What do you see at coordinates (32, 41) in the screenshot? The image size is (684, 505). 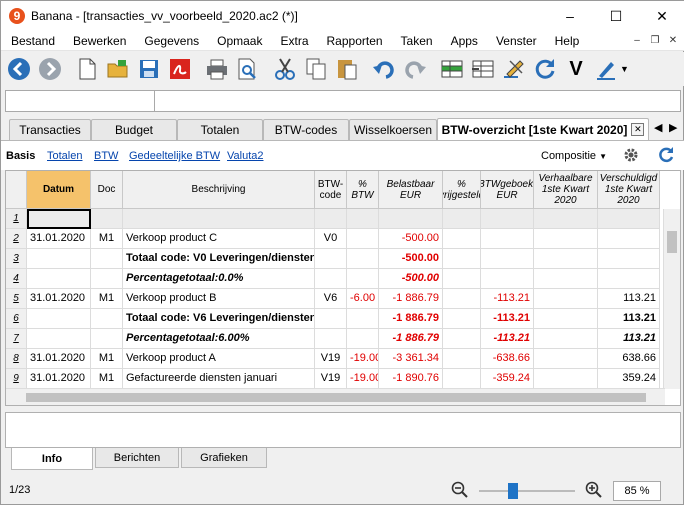 I see `menu-bestand: Bestand` at bounding box center [32, 41].